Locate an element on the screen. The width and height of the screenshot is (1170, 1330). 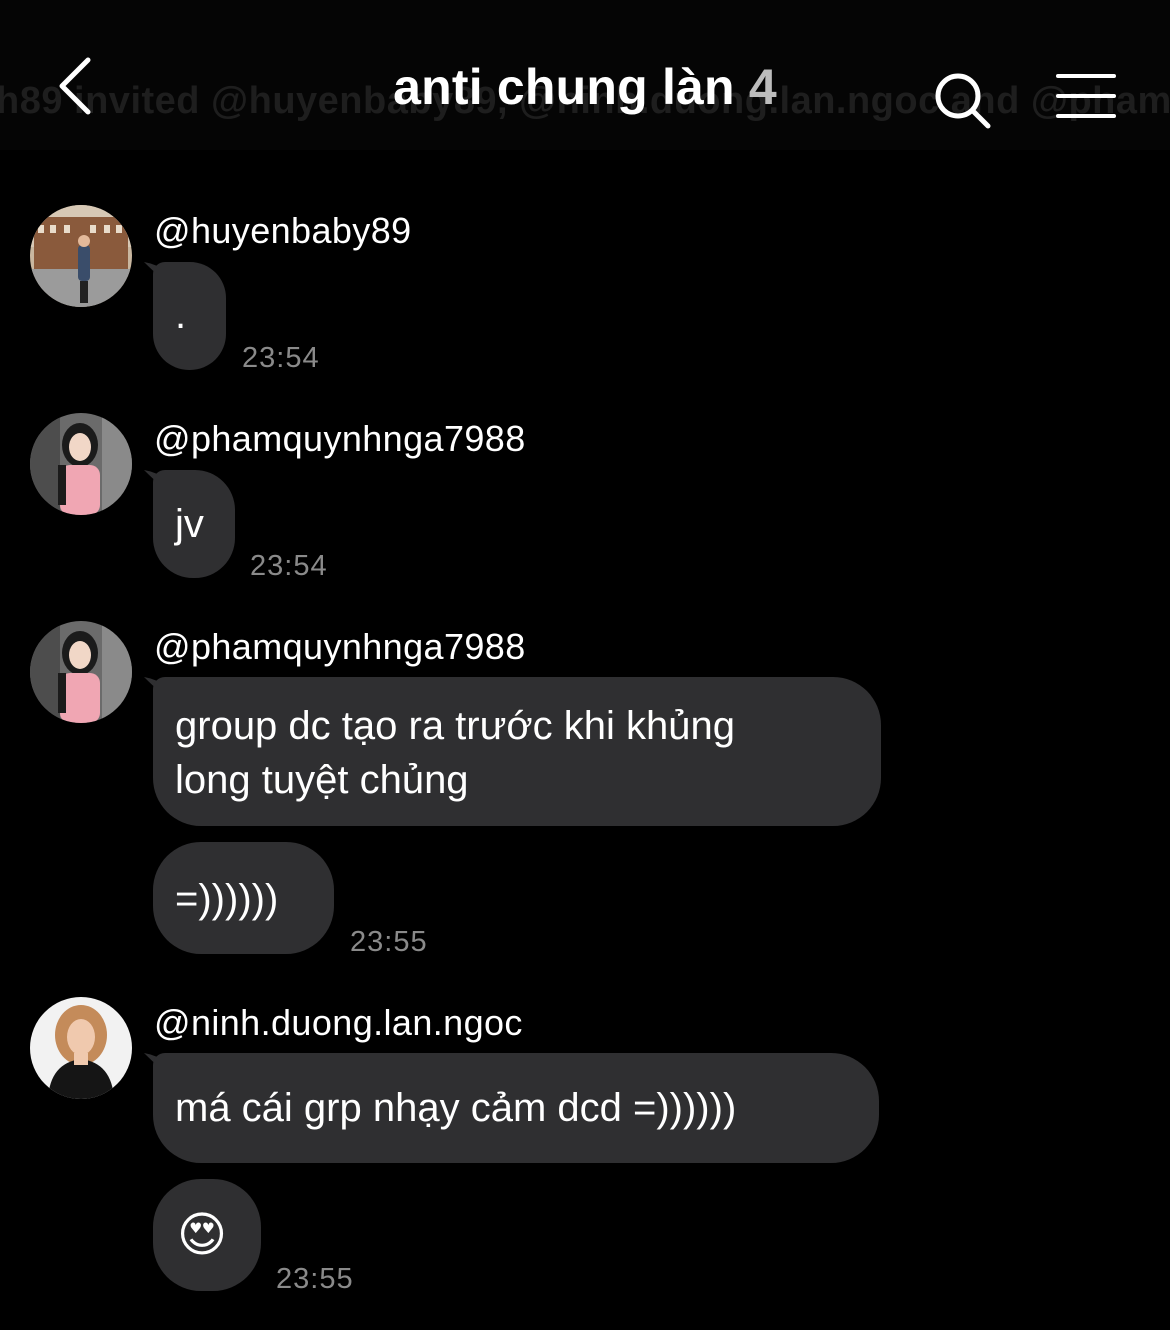
message-text: jv is located at coordinates (189, 524).